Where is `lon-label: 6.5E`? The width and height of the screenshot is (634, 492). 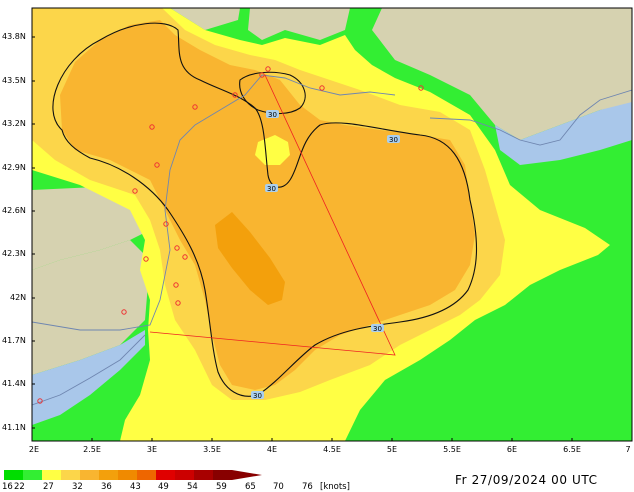 lon-label: 6.5E is located at coordinates (572, 449).